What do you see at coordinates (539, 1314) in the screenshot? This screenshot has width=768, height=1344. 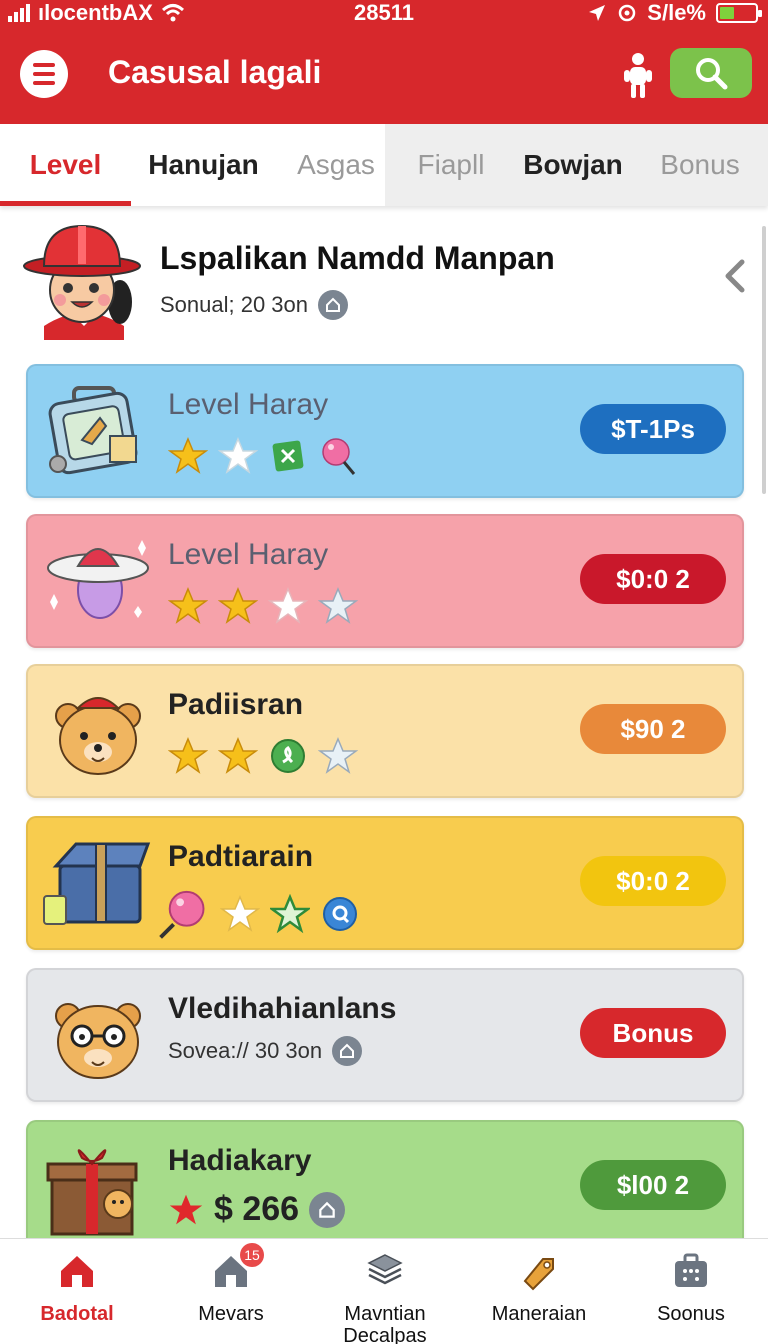 I see `nav-label: Maneraian` at bounding box center [539, 1314].